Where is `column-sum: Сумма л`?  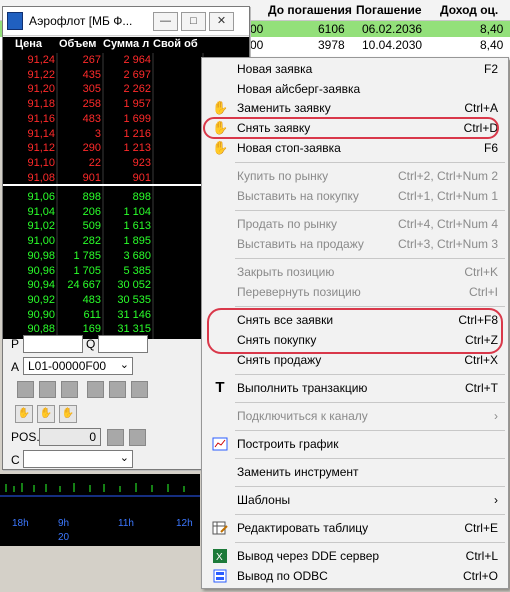 column-sum: Сумма л is located at coordinates (126, 44).